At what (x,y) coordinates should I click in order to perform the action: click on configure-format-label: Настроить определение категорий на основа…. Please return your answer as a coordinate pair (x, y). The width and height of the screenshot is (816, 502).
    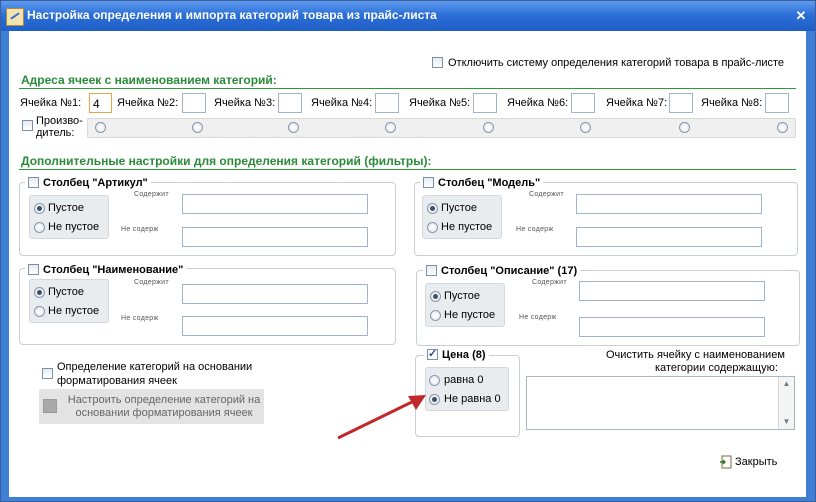
    Looking at the image, I should click on (164, 407).